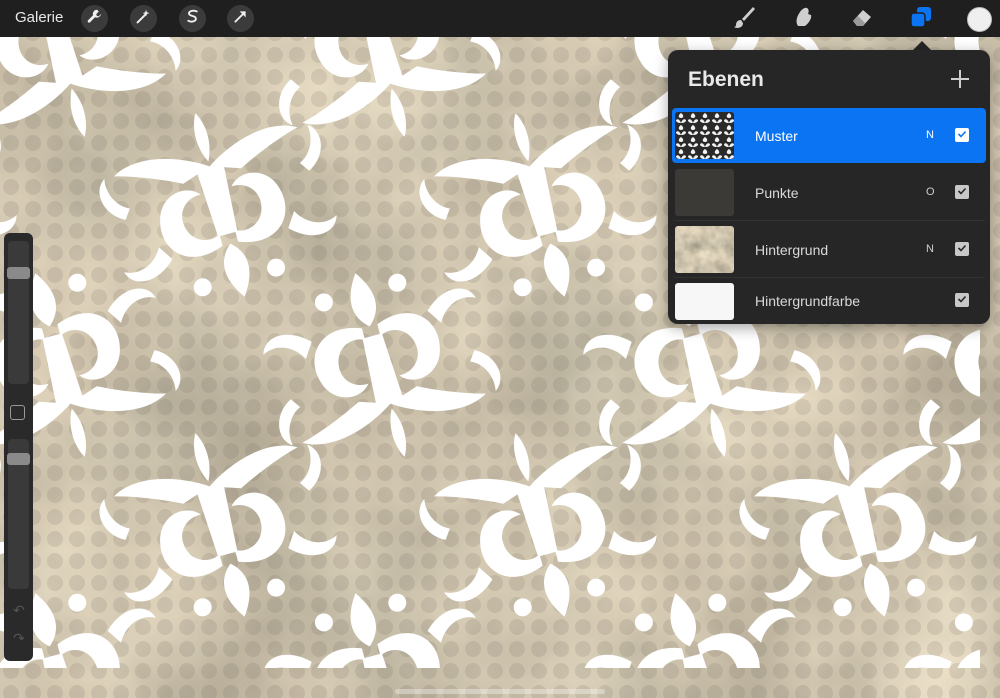  I want to click on home-indicator, so click(500, 691).